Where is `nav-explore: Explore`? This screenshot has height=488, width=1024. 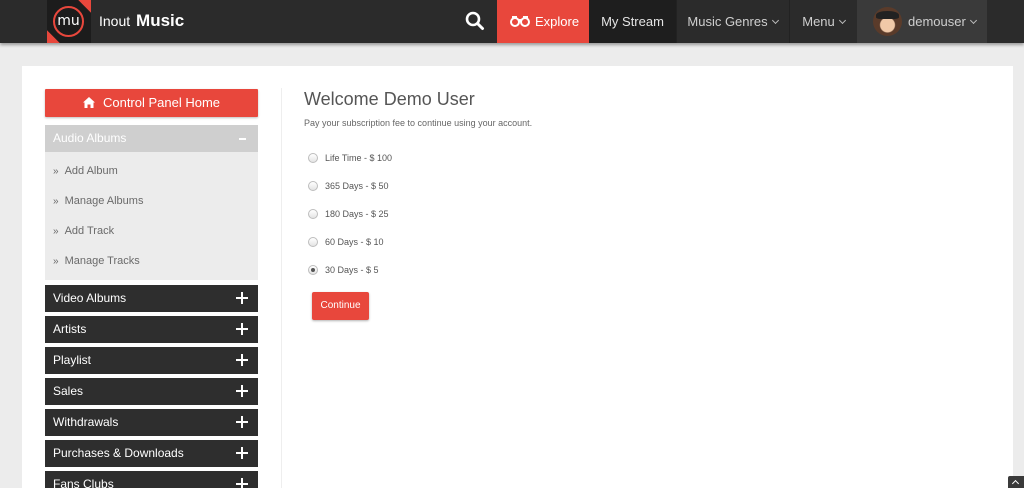 nav-explore: Explore is located at coordinates (543, 21).